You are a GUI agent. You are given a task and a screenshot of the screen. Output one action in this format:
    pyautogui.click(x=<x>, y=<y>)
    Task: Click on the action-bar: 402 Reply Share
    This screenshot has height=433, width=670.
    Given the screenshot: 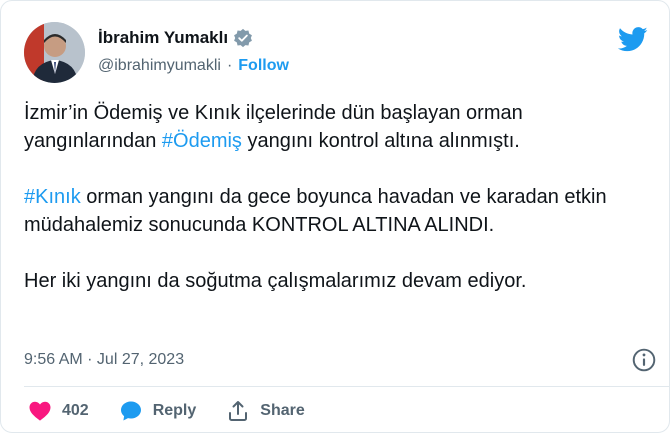 What is the action you would take?
    pyautogui.click(x=181, y=411)
    